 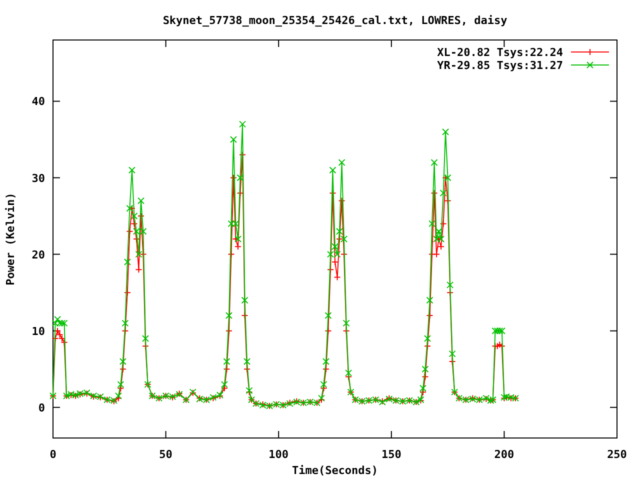 What do you see at coordinates (165, 454) in the screenshot?
I see `axis-tick-label: 50` at bounding box center [165, 454].